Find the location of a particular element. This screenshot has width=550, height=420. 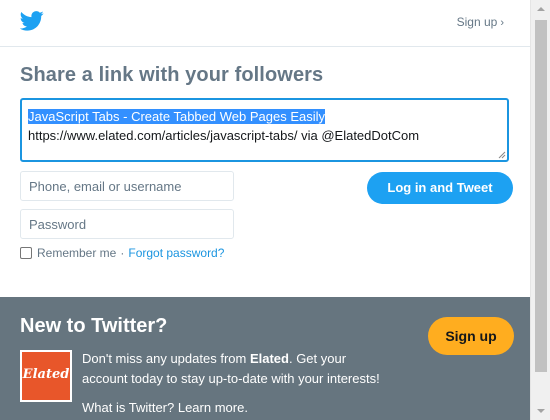

scroll-down-arrow-icon is located at coordinates (540, 411).